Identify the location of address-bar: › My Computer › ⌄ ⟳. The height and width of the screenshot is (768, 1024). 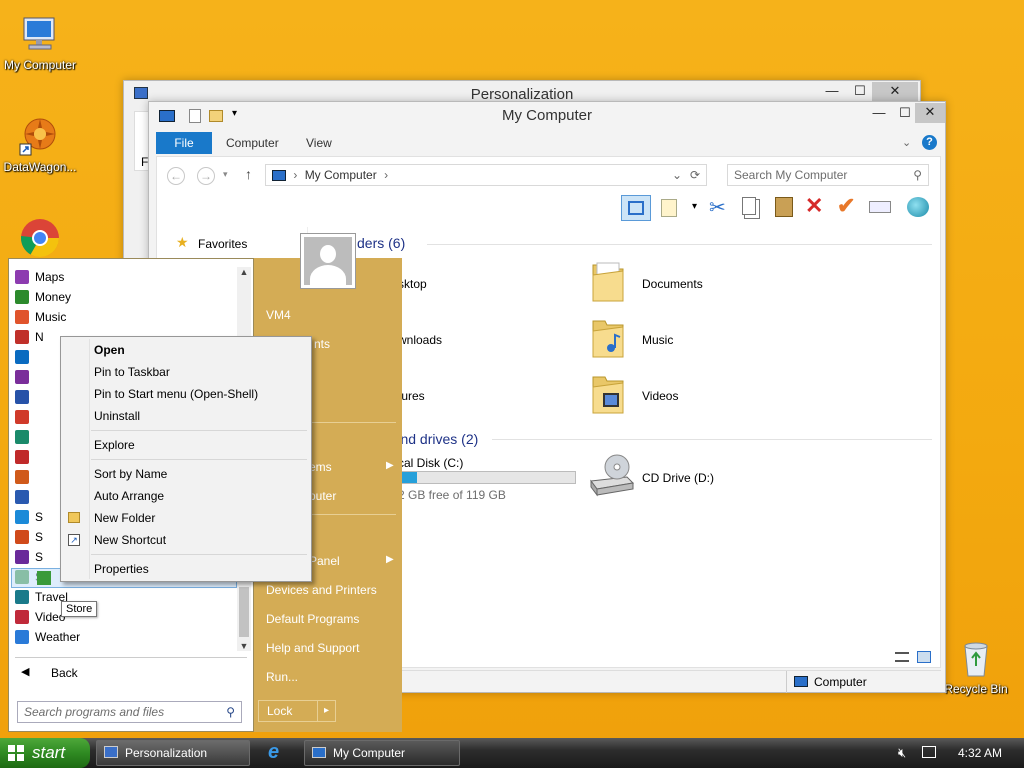
(486, 175).